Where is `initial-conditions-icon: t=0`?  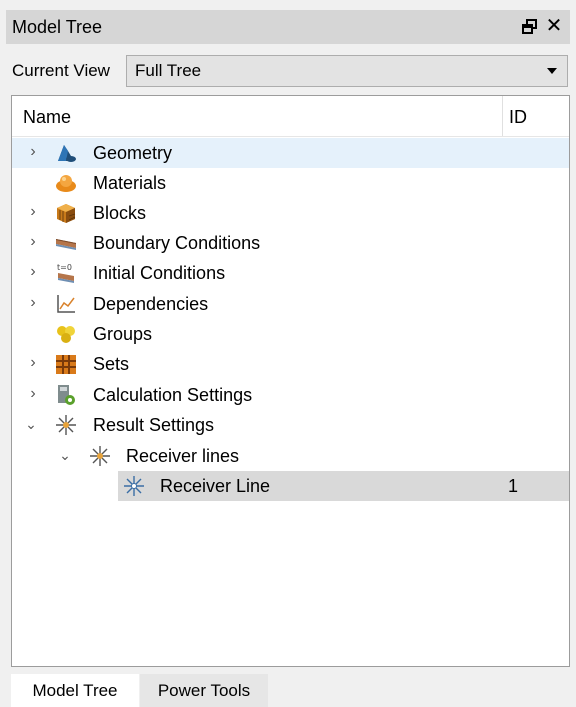 initial-conditions-icon: t=0 is located at coordinates (66, 273).